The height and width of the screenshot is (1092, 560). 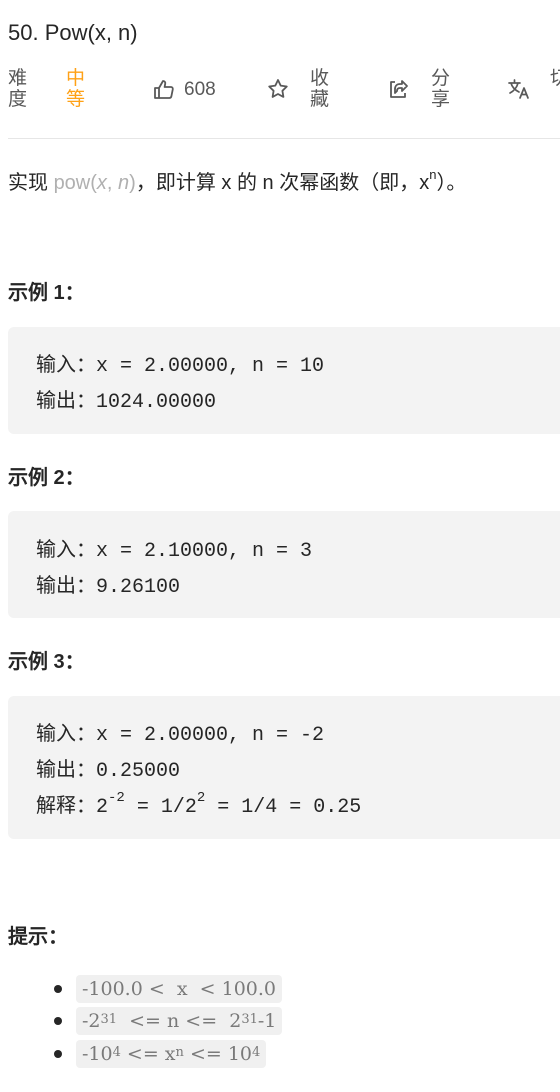 I want to click on constraint-n-range: -2 31 <= n <= 2 31 -1, so click(x=179, y=1021).